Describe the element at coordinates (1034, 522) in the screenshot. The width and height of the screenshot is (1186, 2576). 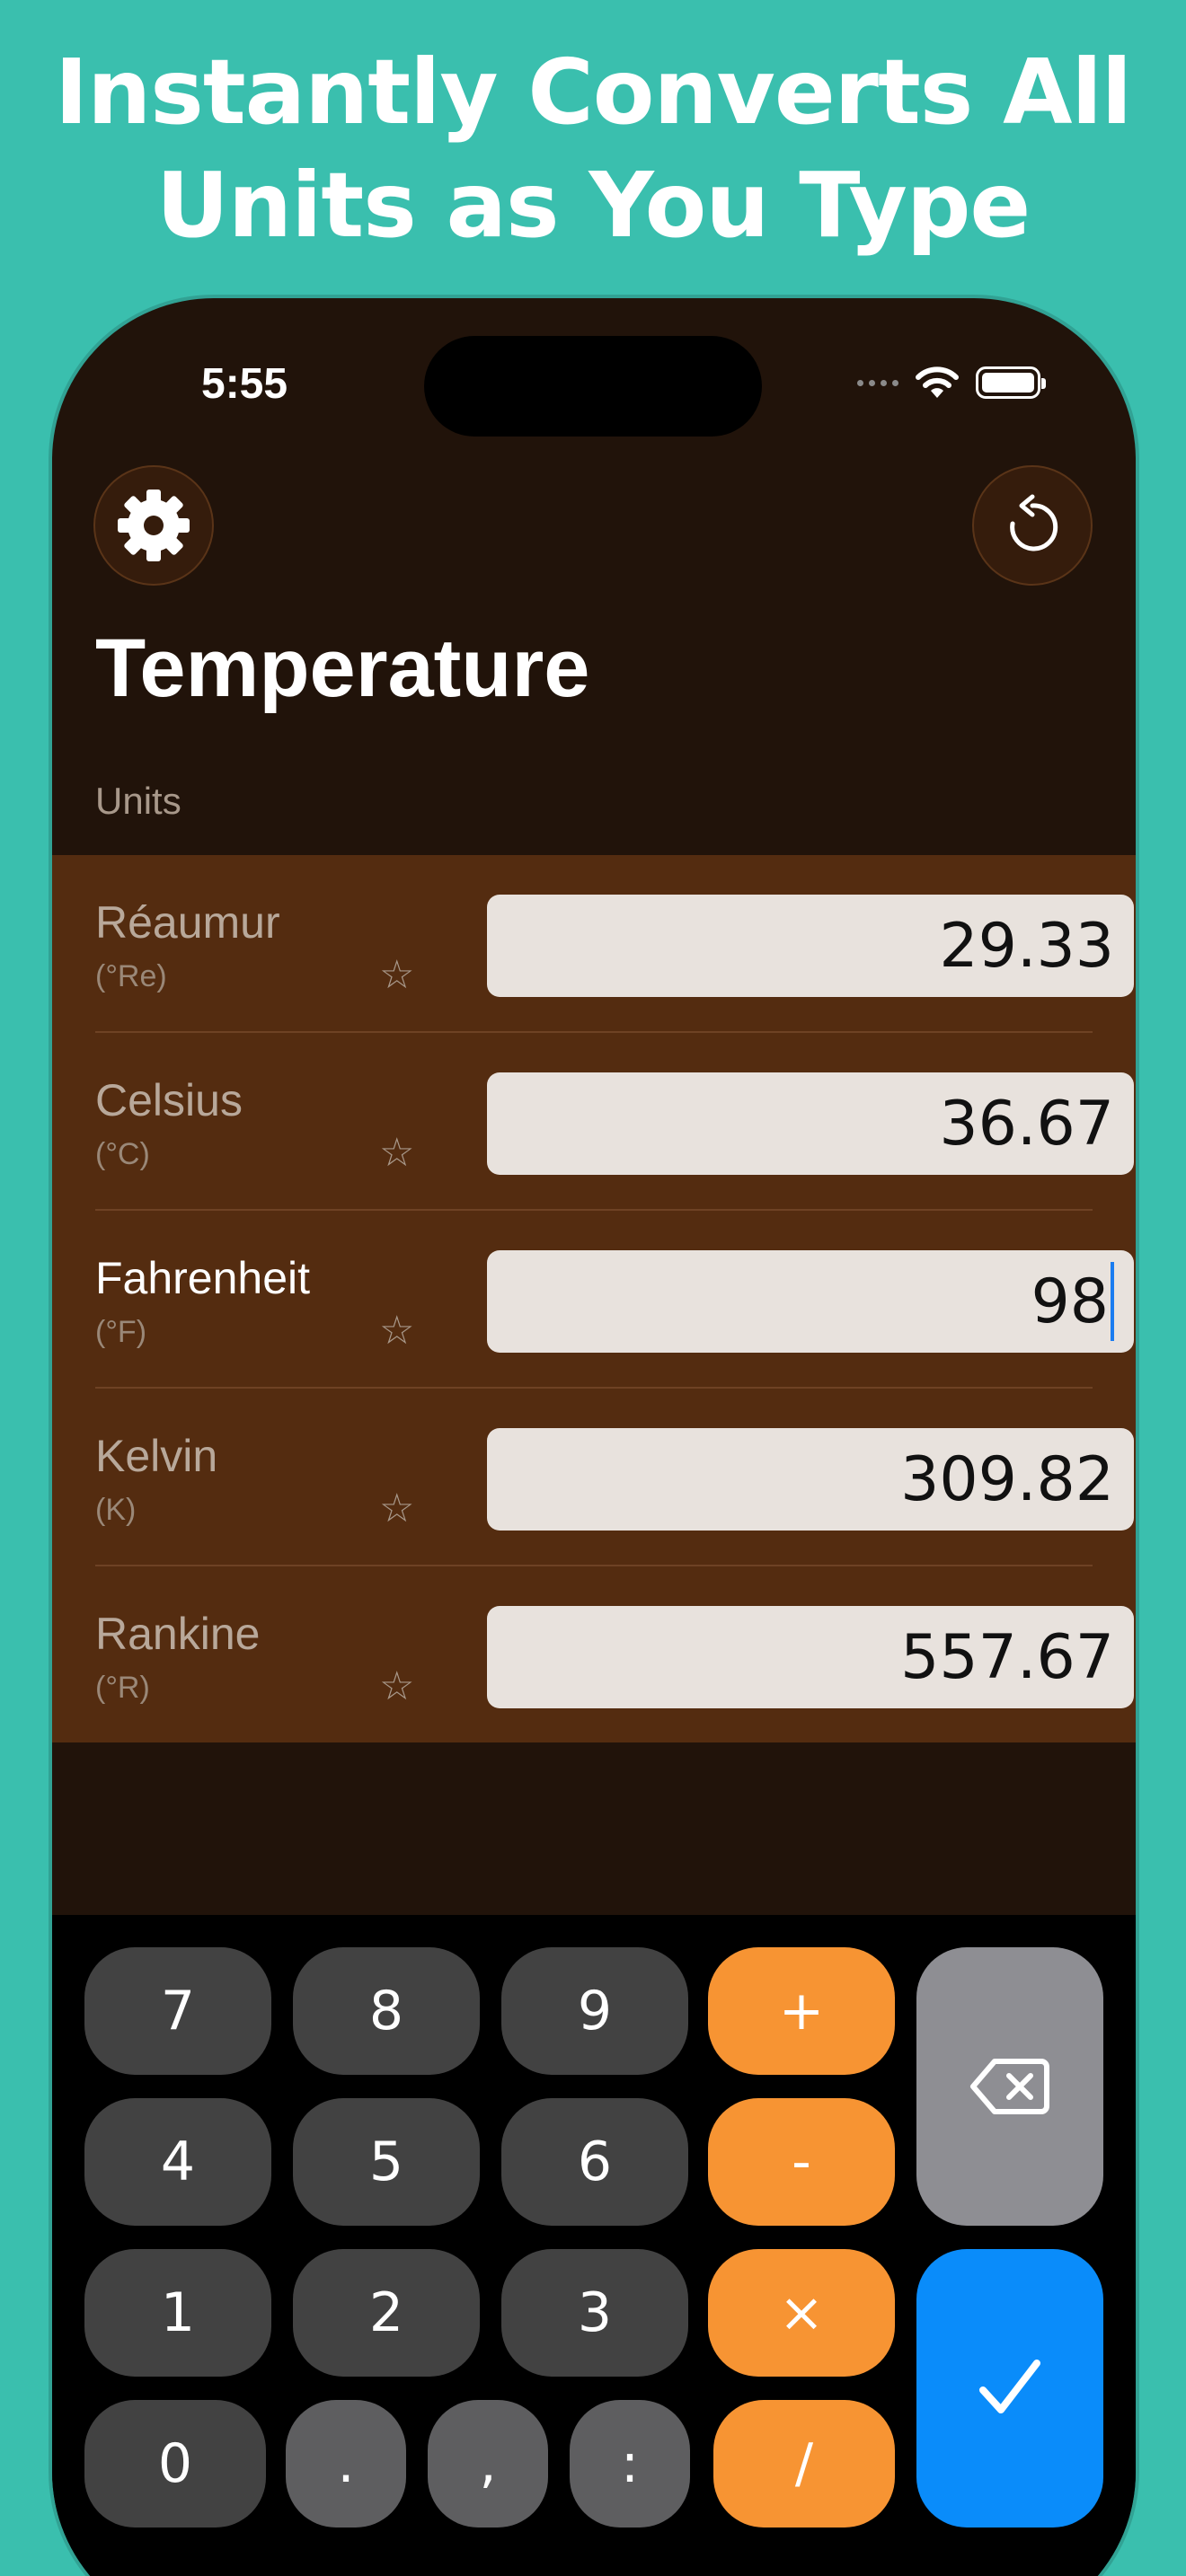
I see `rotate-ccw-icon` at that location.